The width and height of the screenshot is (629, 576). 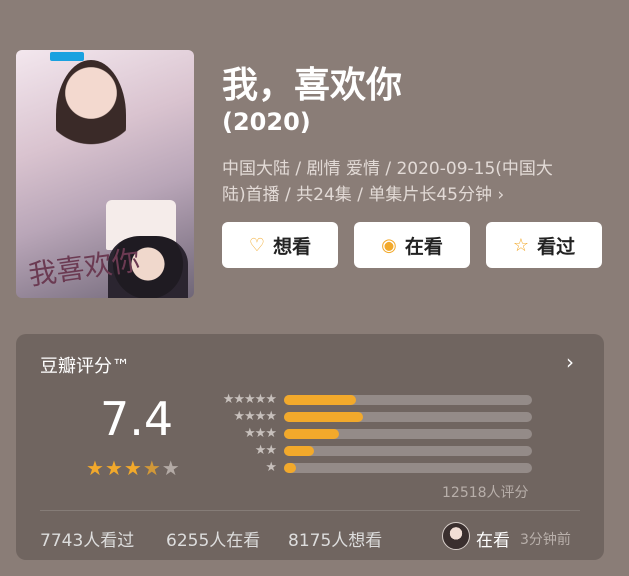 I want to click on star-outline-icon: ☆, so click(x=521, y=245).